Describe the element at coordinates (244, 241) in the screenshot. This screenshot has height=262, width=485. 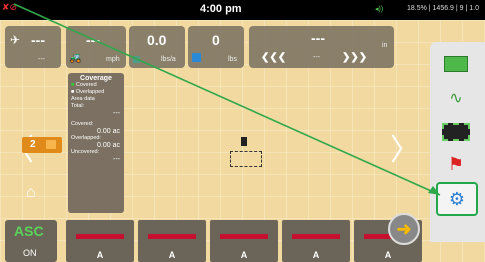
I see `section-3: A` at that location.